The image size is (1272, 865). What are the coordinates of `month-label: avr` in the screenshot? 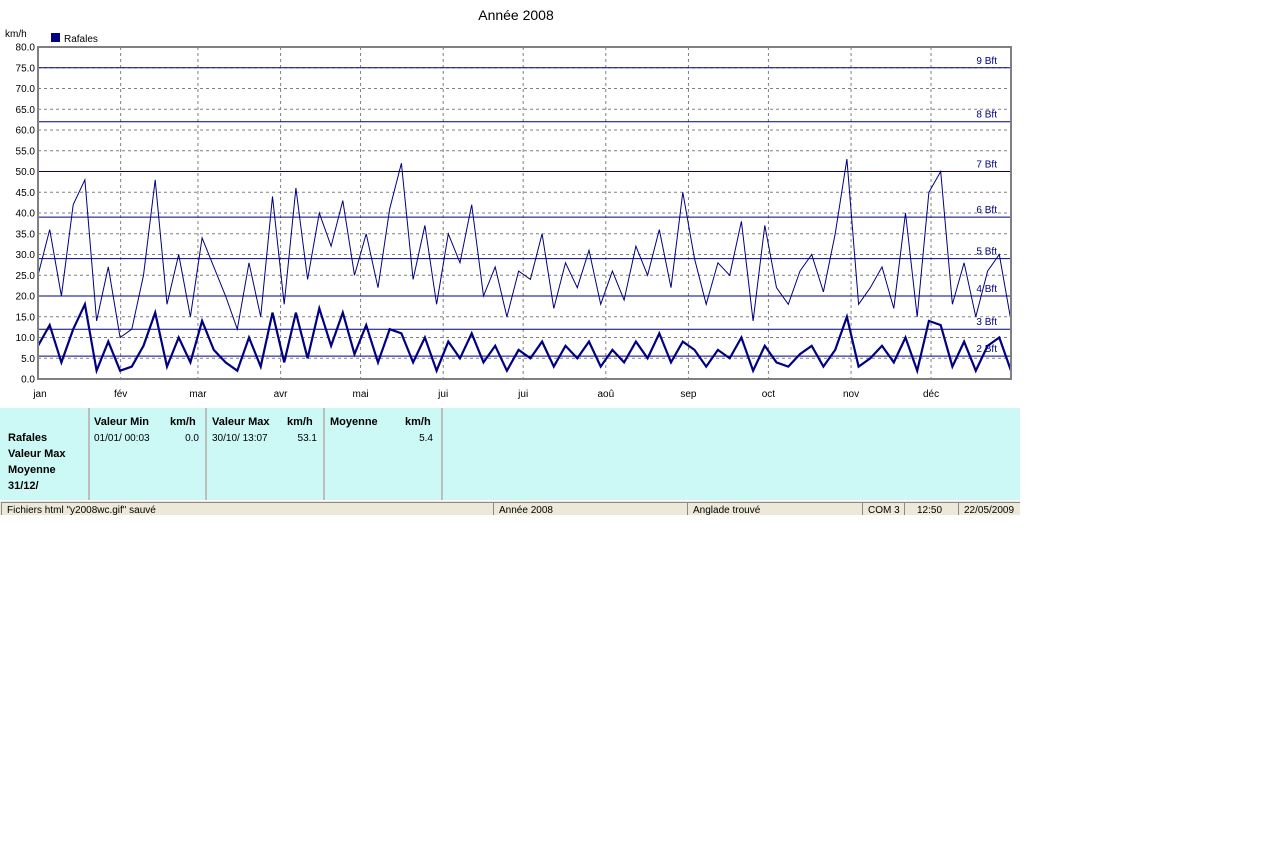 It's located at (281, 394).